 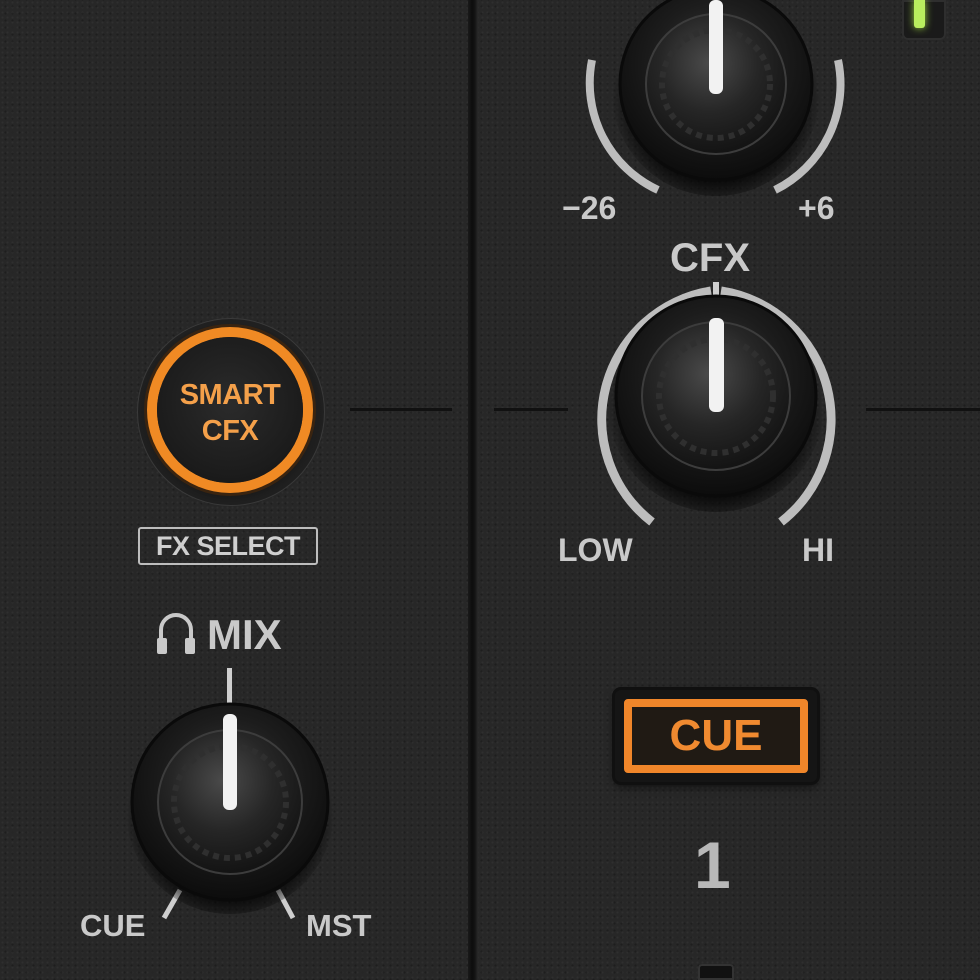 What do you see at coordinates (816, 208) in the screenshot?
I see `trim-max-label: +6` at bounding box center [816, 208].